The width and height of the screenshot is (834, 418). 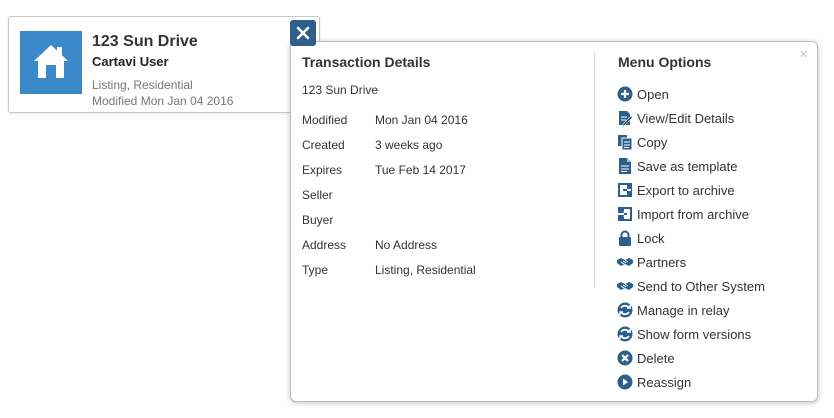 What do you see at coordinates (694, 334) in the screenshot?
I see `menu-item-label: Show form versions` at bounding box center [694, 334].